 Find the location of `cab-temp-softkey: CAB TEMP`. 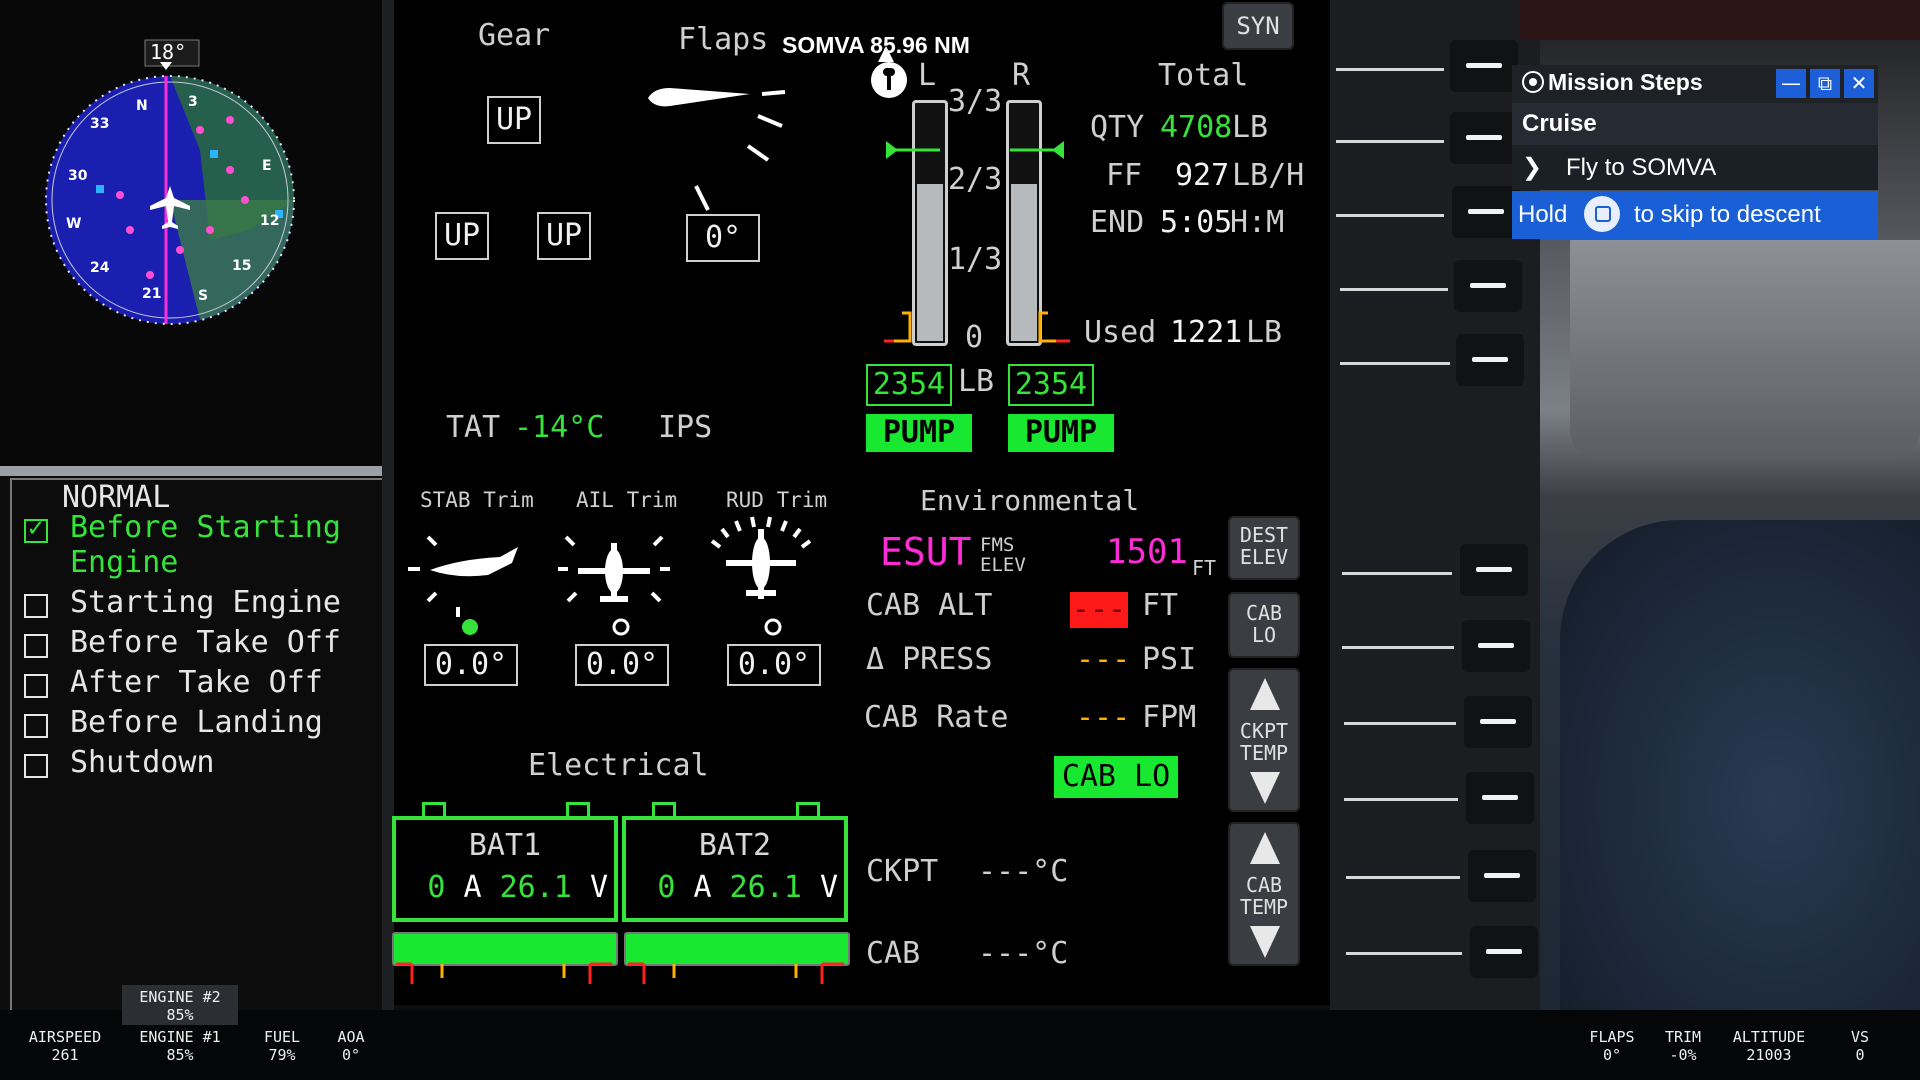

cab-temp-softkey: CAB TEMP is located at coordinates (1264, 894).